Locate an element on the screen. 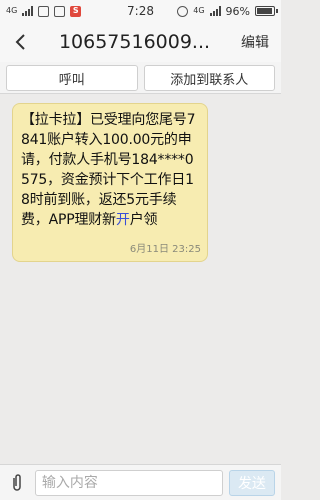 The width and height of the screenshot is (320, 500). status-left: 4G S is located at coordinates (44, 11).